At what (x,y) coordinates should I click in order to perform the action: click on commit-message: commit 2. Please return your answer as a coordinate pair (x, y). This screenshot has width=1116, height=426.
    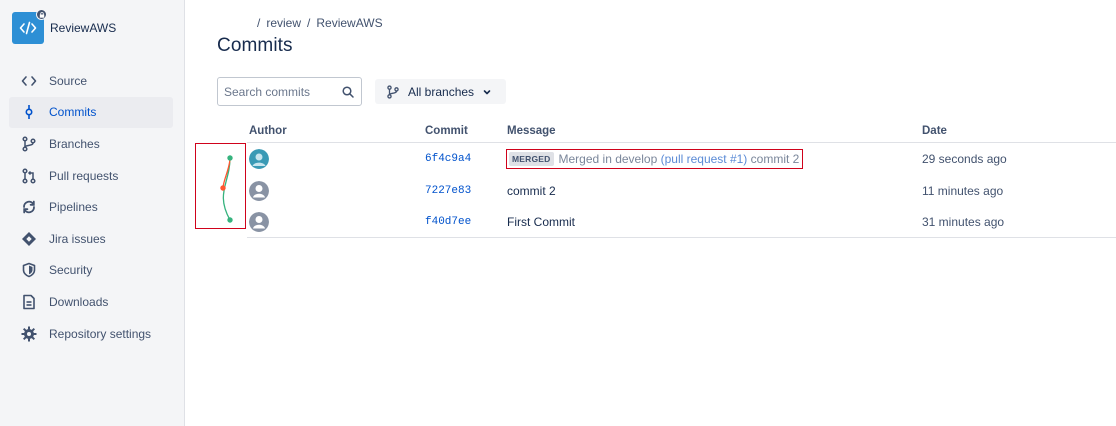
    Looking at the image, I should click on (531, 190).